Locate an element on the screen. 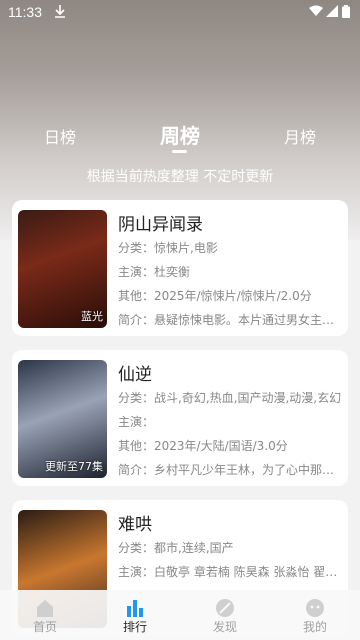  card-cast: 主演： is located at coordinates (136, 422).